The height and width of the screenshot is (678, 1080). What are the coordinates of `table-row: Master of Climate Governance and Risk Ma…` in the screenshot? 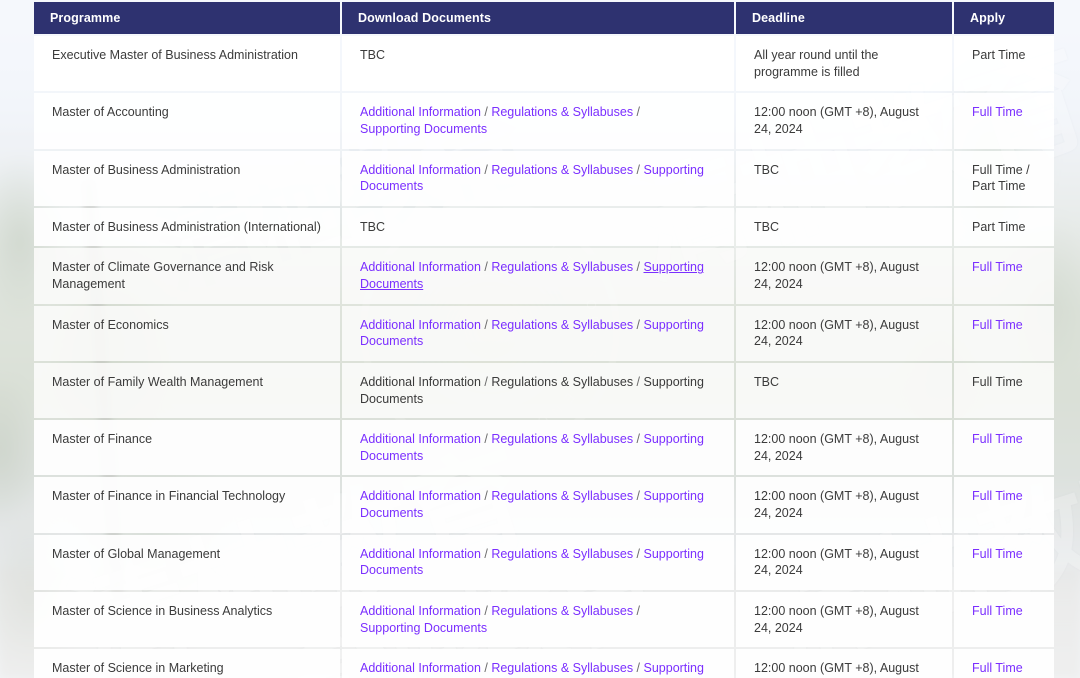 It's located at (544, 276).